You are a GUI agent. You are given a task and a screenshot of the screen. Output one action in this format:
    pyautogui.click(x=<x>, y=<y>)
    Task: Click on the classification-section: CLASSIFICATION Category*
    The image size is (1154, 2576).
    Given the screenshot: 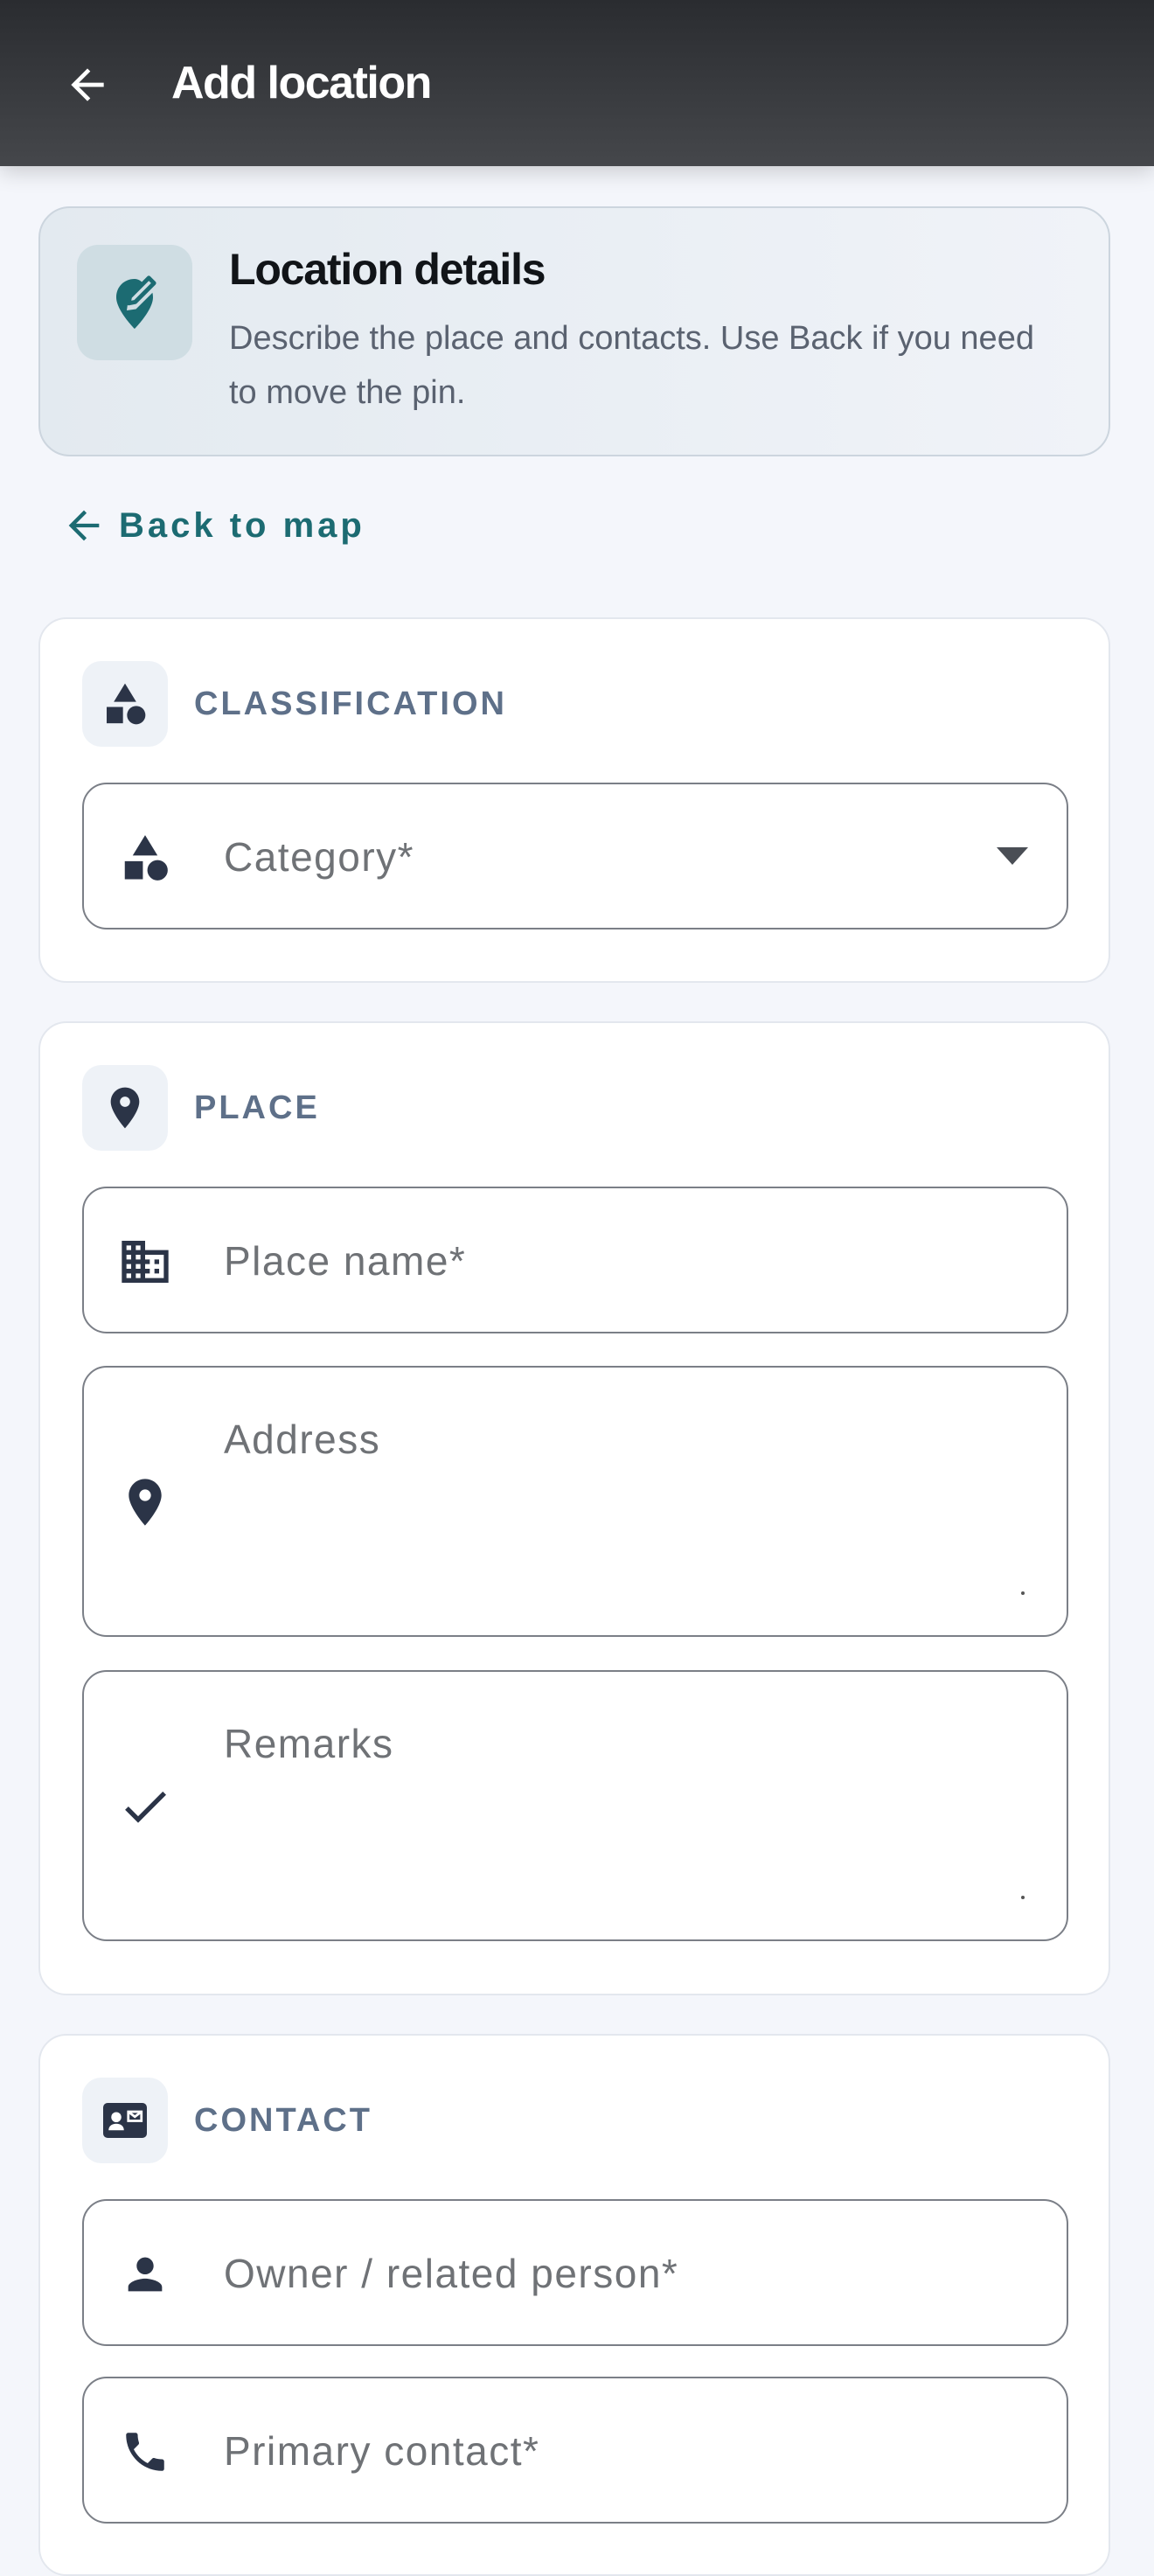 What is the action you would take?
    pyautogui.click(x=574, y=800)
    